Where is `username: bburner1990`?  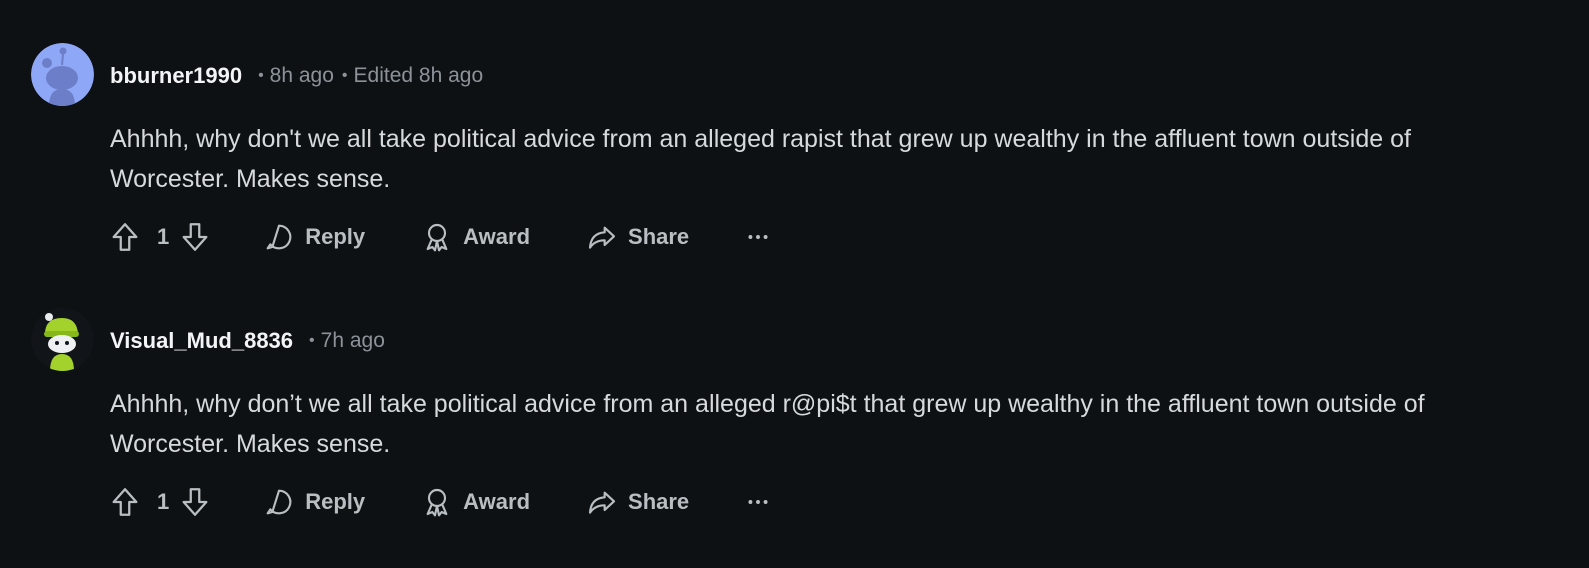
username: bburner1990 is located at coordinates (176, 76).